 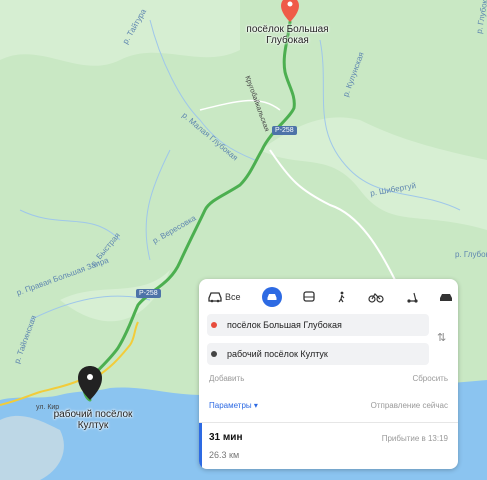 What do you see at coordinates (48, 407) in the screenshot?
I see `road-name-label: ул. Кир` at bounding box center [48, 407].